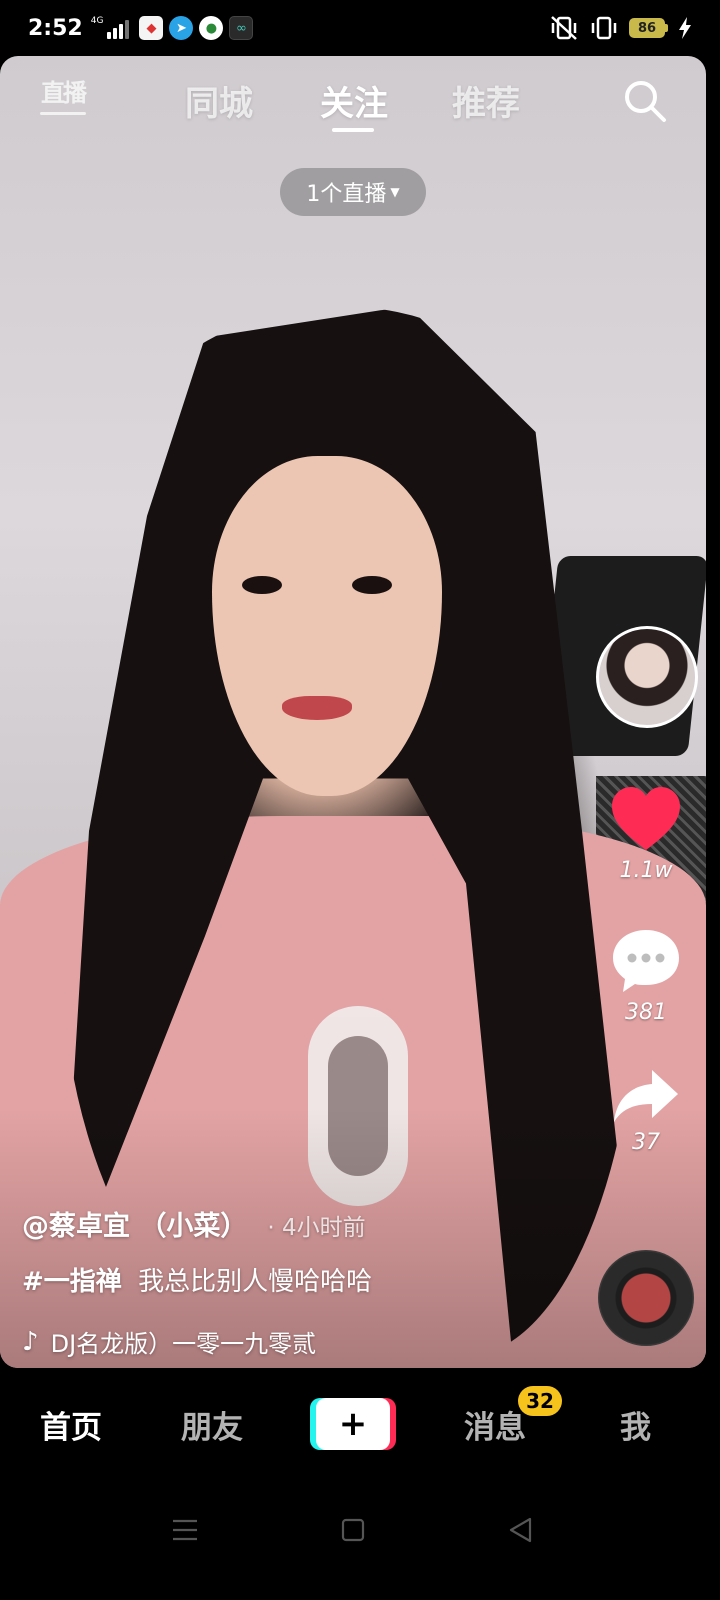  Describe the element at coordinates (72, 1282) in the screenshot. I see `hashtag-link: #一指禅` at that location.